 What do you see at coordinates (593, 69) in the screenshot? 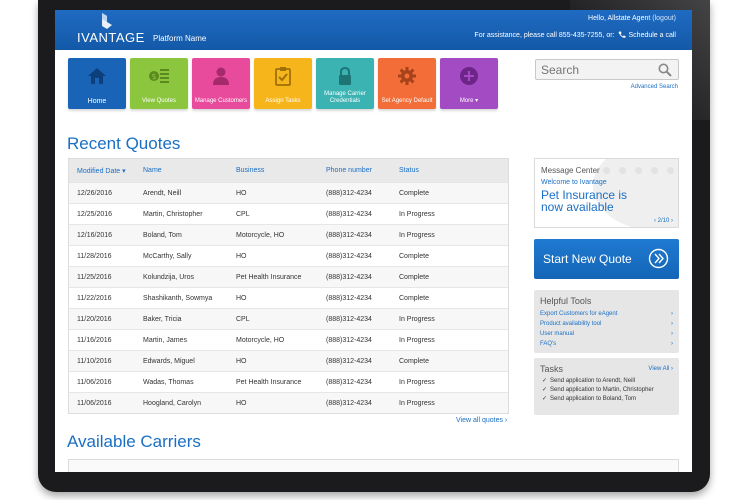
I see `search-input` at bounding box center [593, 69].